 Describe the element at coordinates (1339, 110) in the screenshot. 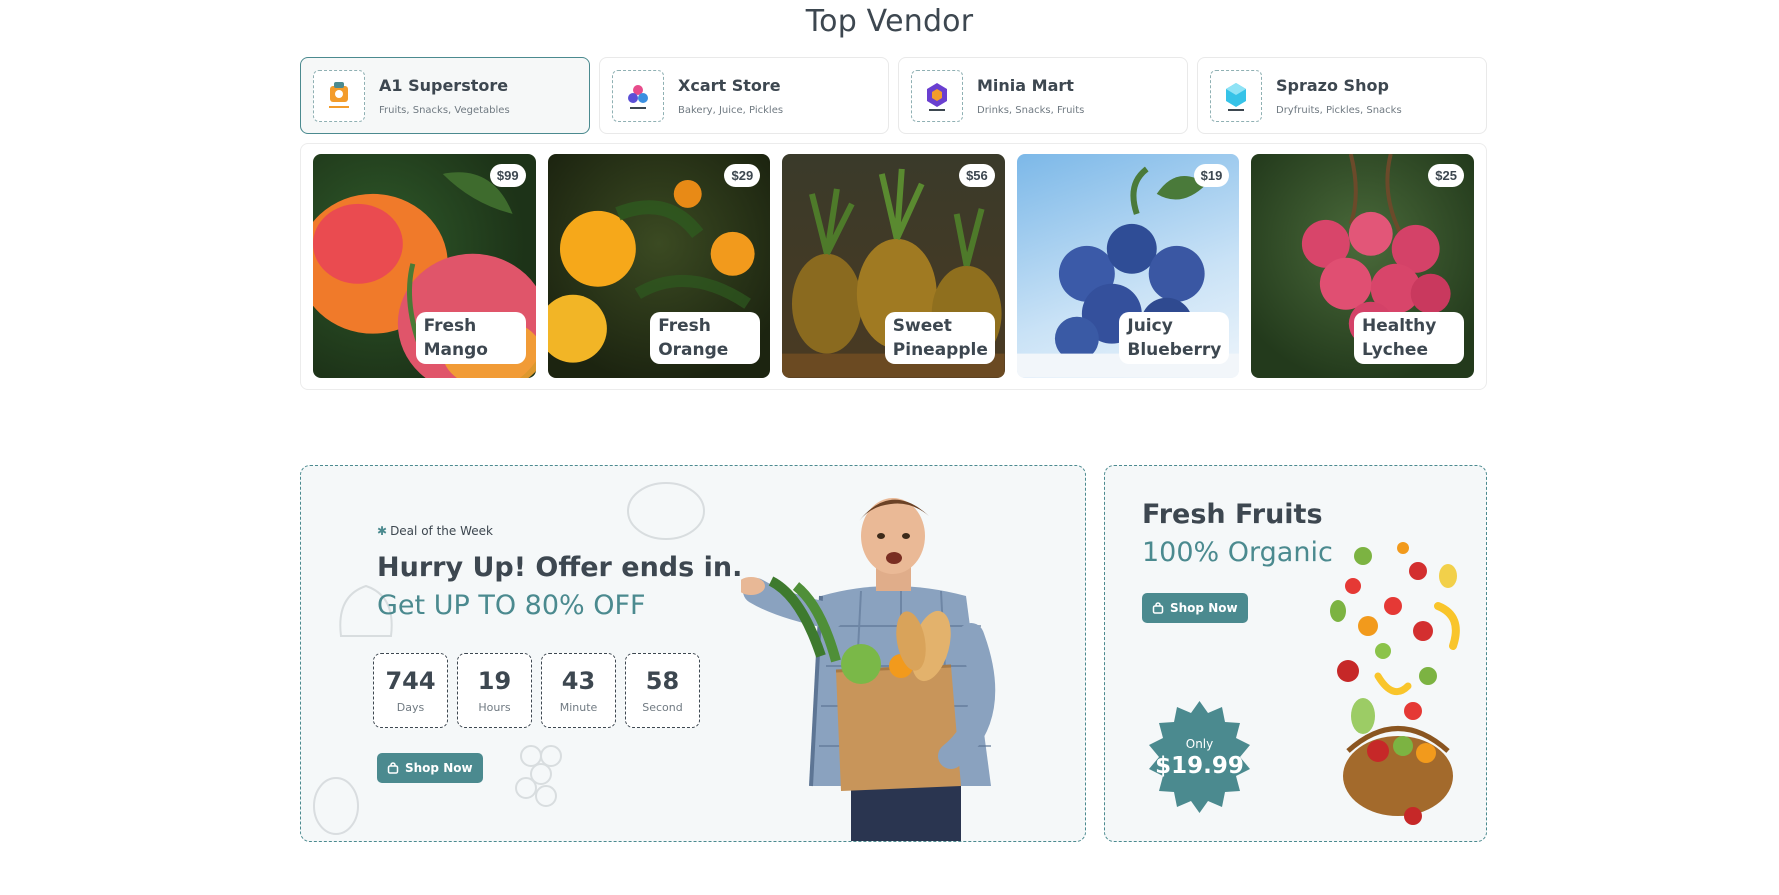

I see `vendor-categories: Dryfruits, Pickles, Snacks` at that location.